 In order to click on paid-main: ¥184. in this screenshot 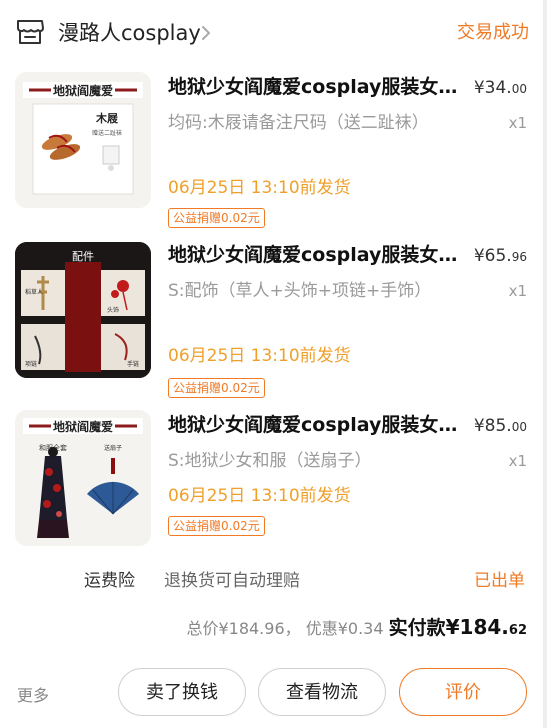, I will do `click(477, 627)`.